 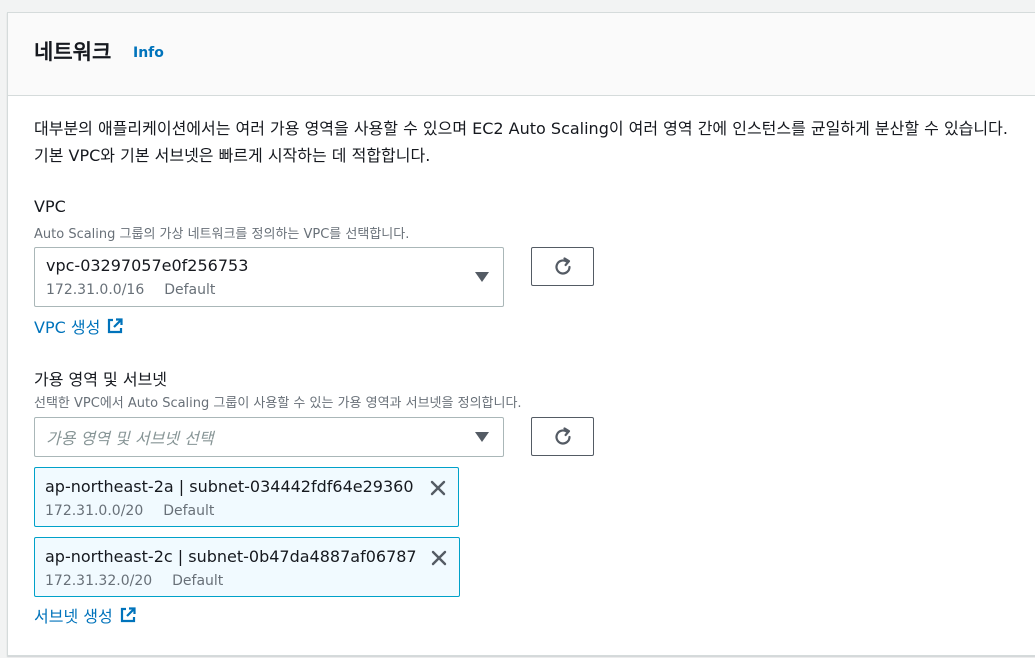 I want to click on subnet-token-meta: 172.31.32.0/20 Default, so click(x=134, y=581).